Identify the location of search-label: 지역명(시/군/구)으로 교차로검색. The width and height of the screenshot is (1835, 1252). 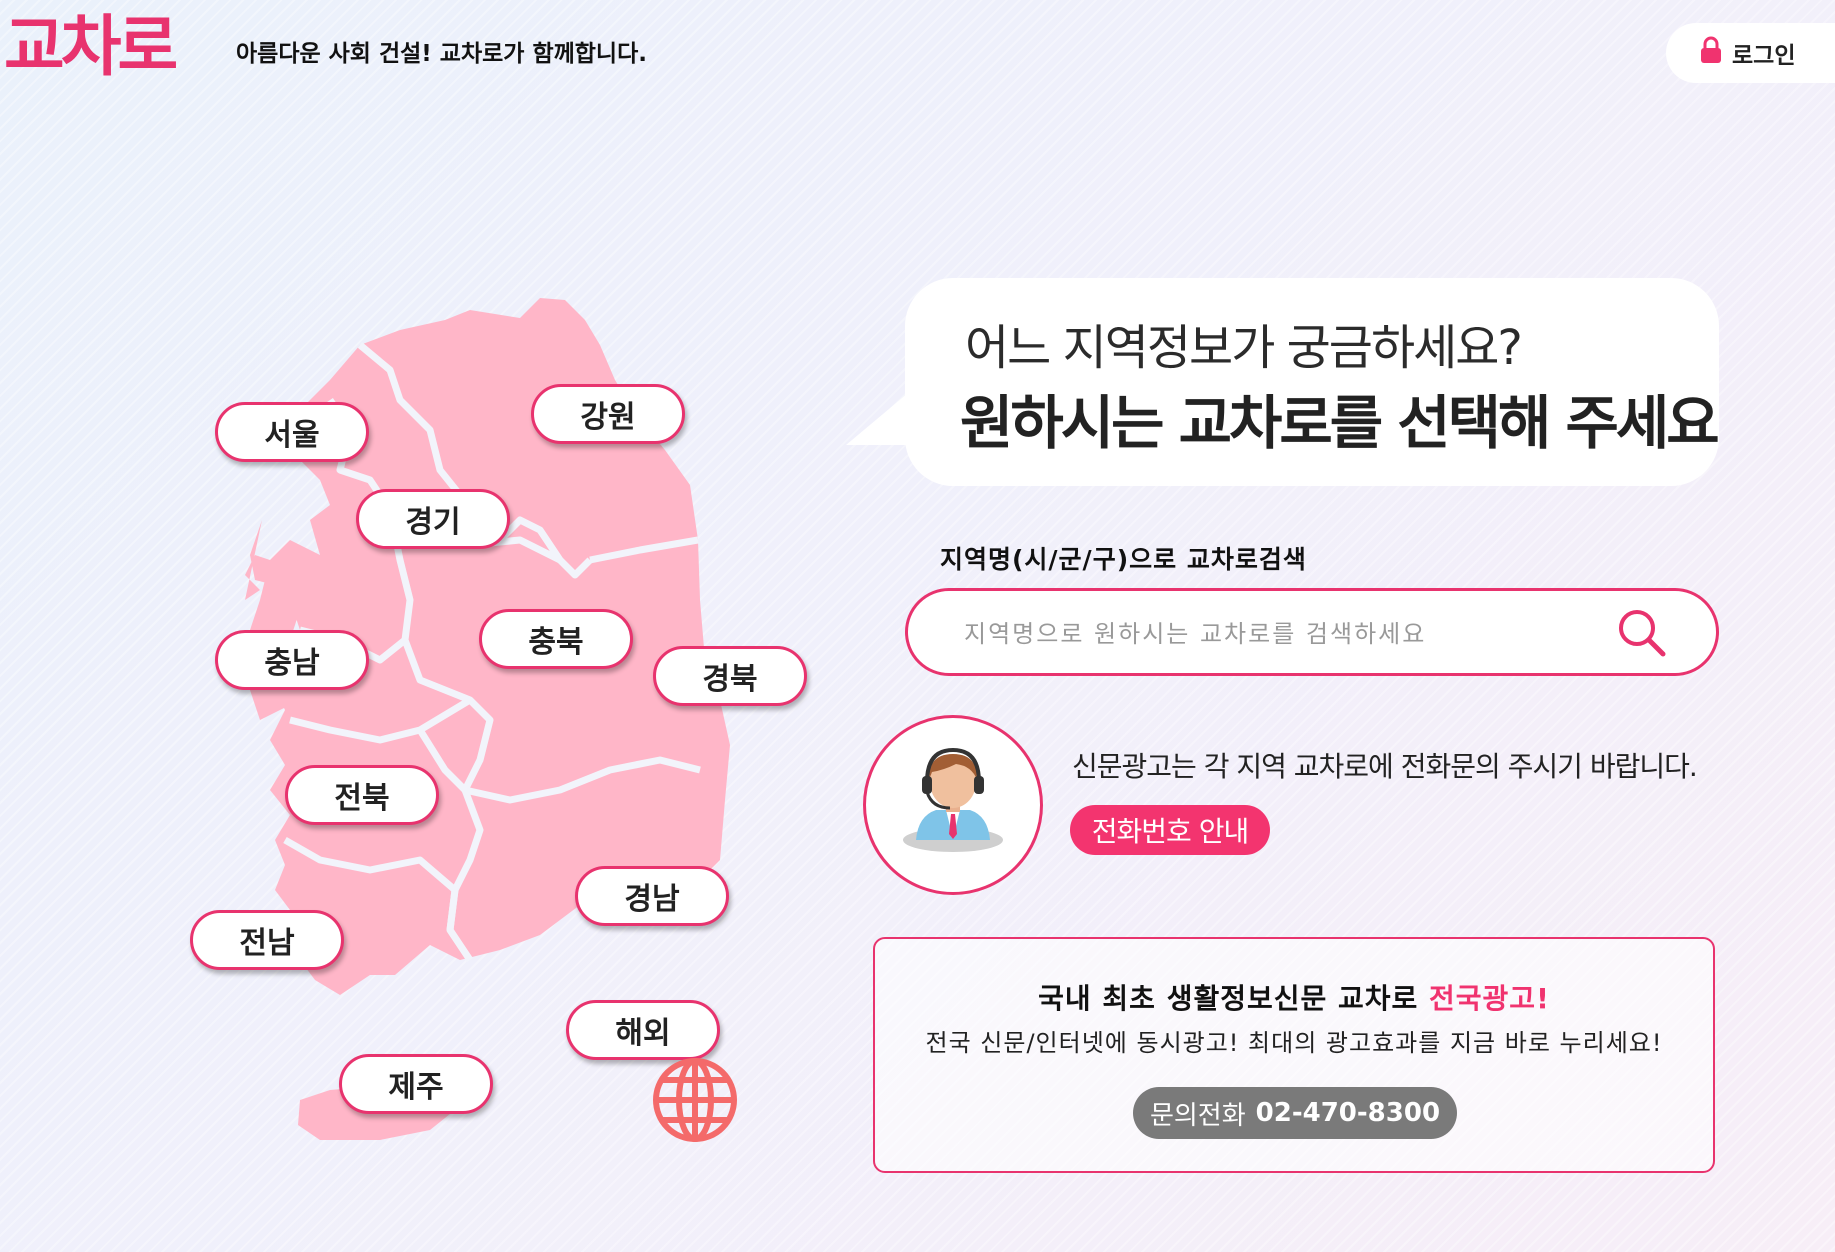
(1123, 559).